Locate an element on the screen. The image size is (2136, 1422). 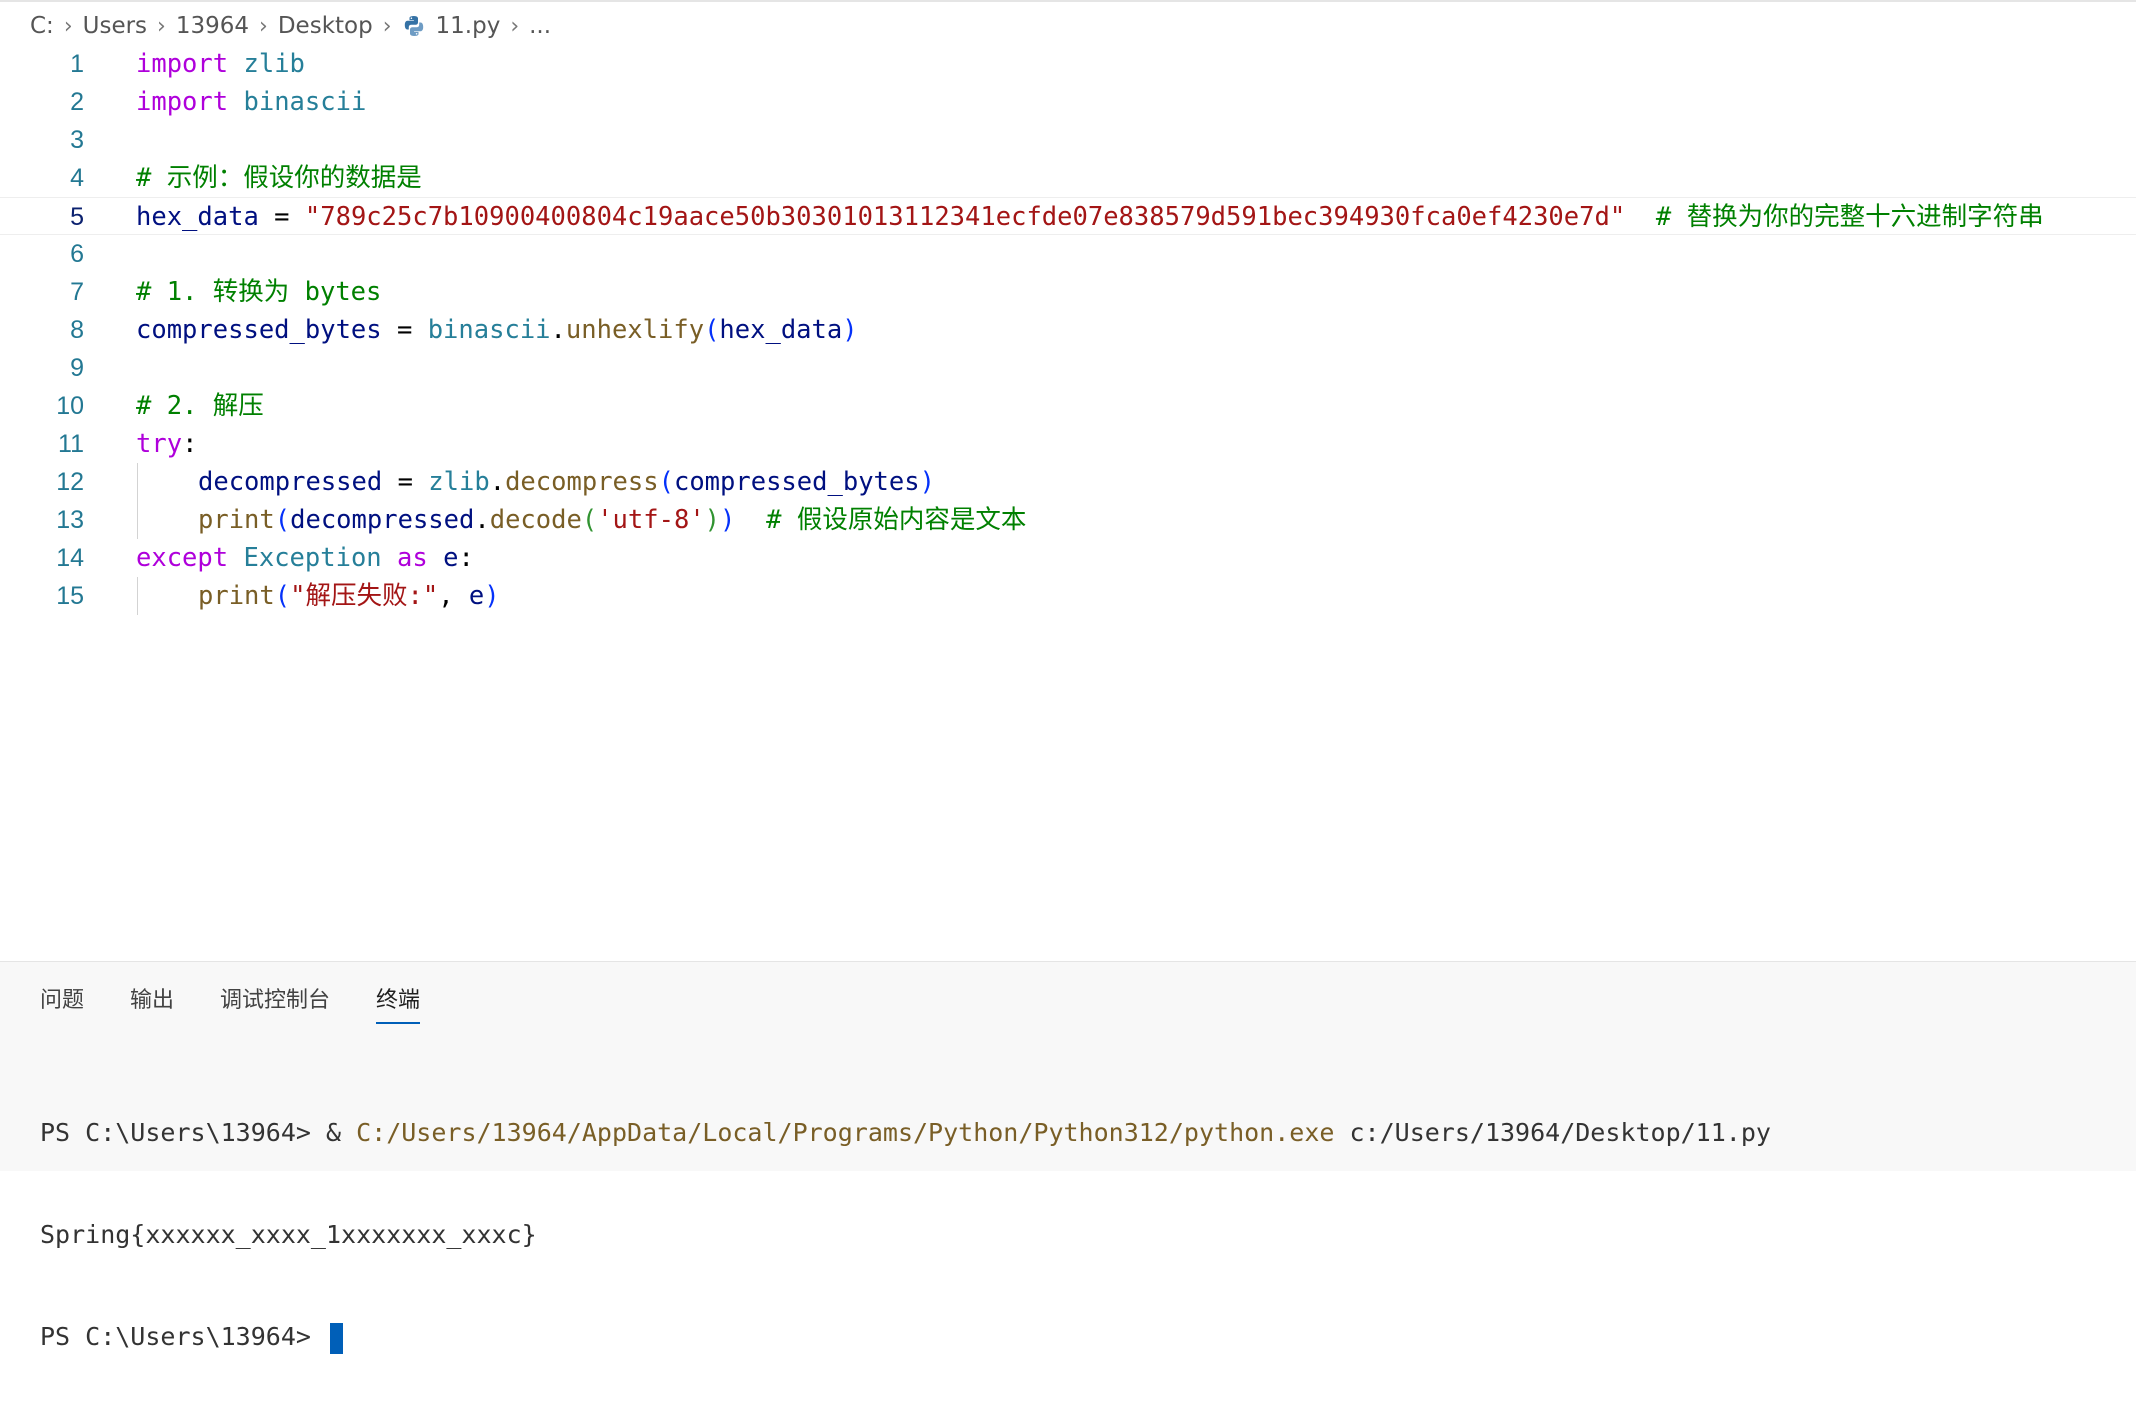
line-code: print("解压失败:", e) is located at coordinates (349, 596).